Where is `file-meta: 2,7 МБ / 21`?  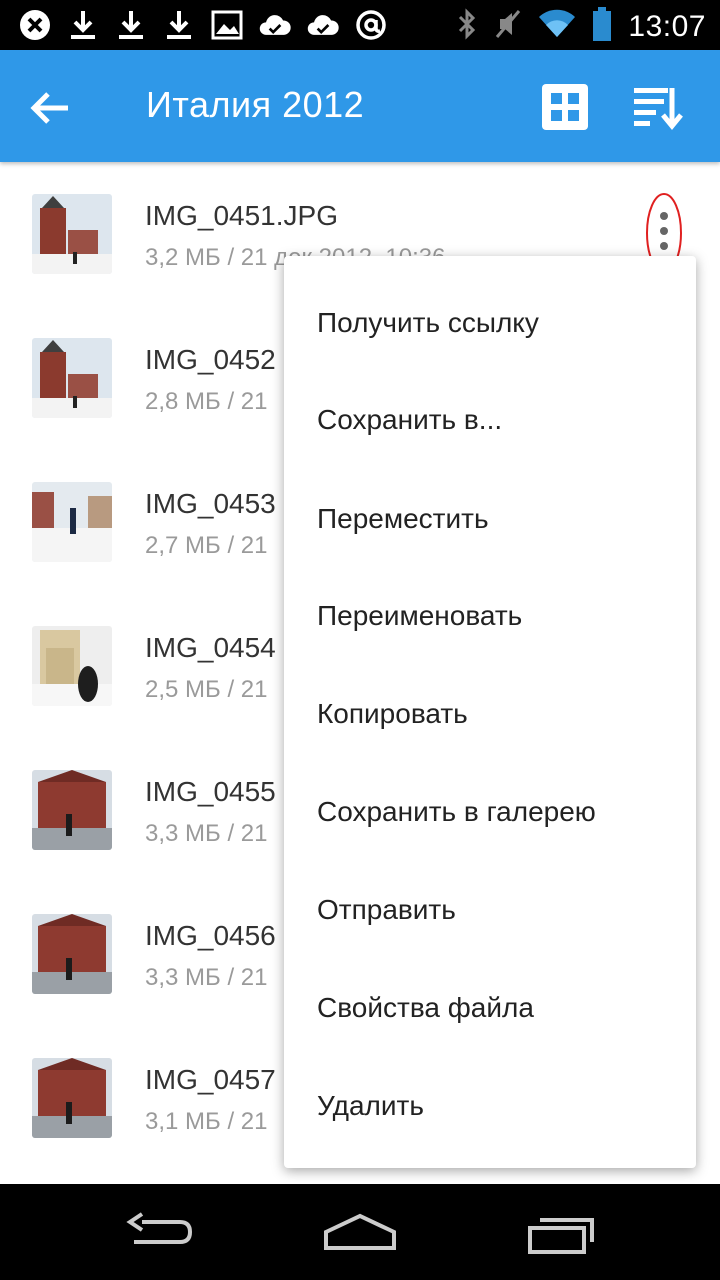 file-meta: 2,7 МБ / 21 is located at coordinates (206, 545).